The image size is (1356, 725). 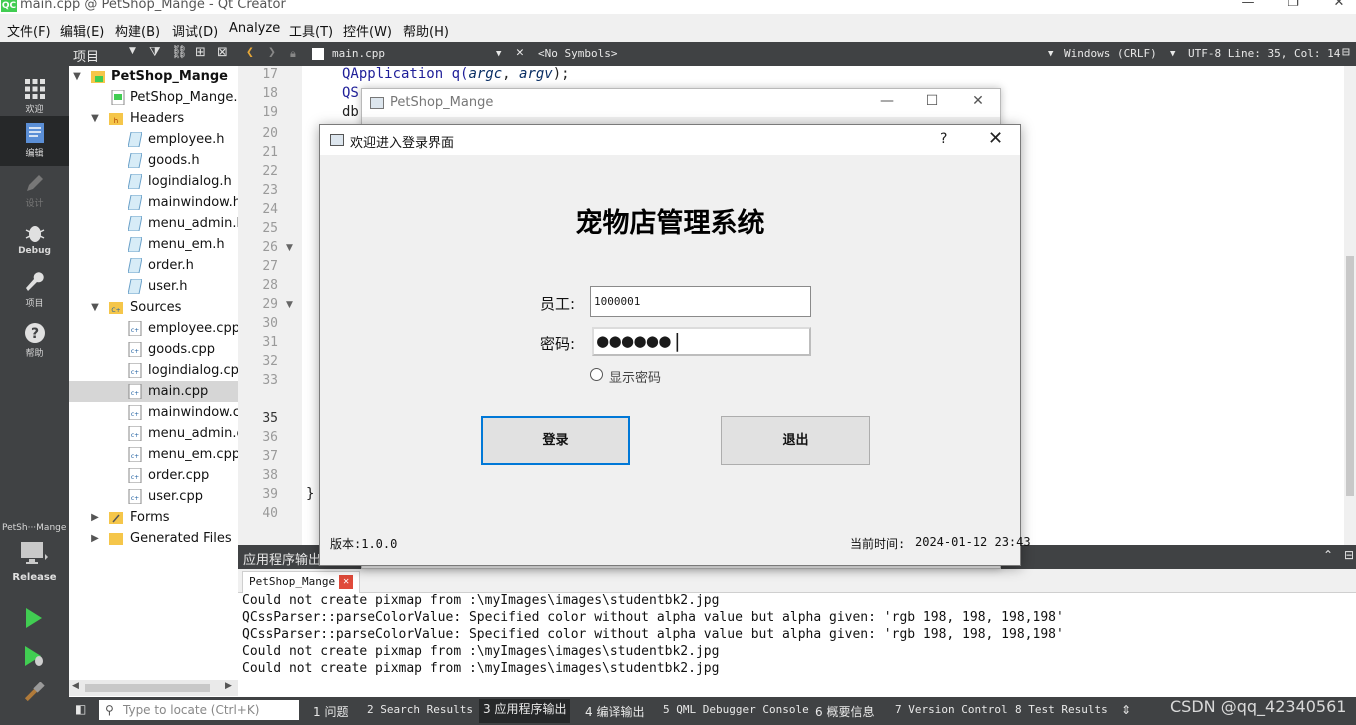 I want to click on link-icon: ⛓, so click(x=179, y=52).